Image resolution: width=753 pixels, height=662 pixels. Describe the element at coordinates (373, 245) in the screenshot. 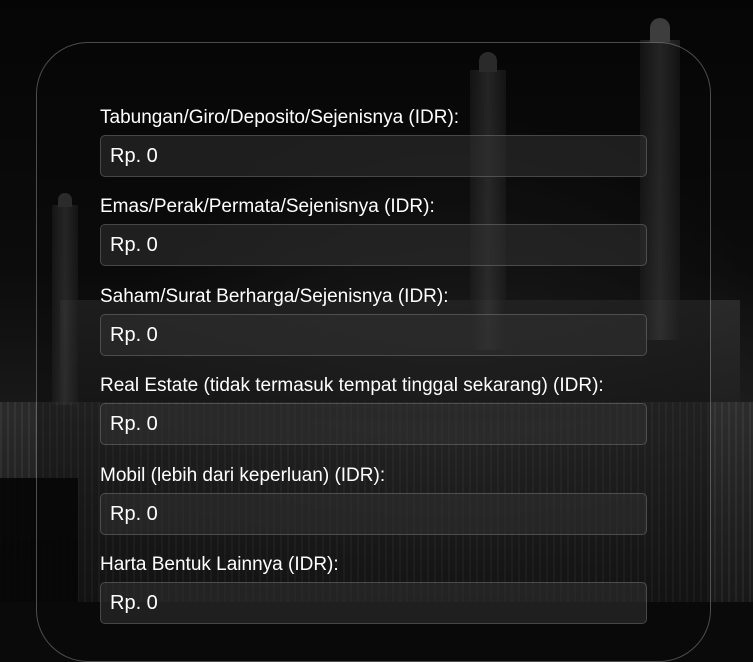

I see `emas-input` at that location.